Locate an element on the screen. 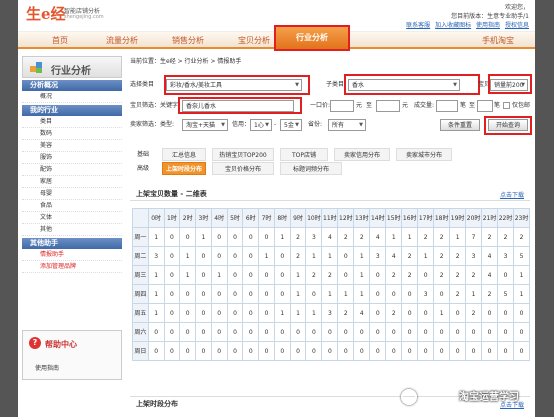 The height and width of the screenshot is (417, 554). credit-max-select: 5金 is located at coordinates (291, 125).